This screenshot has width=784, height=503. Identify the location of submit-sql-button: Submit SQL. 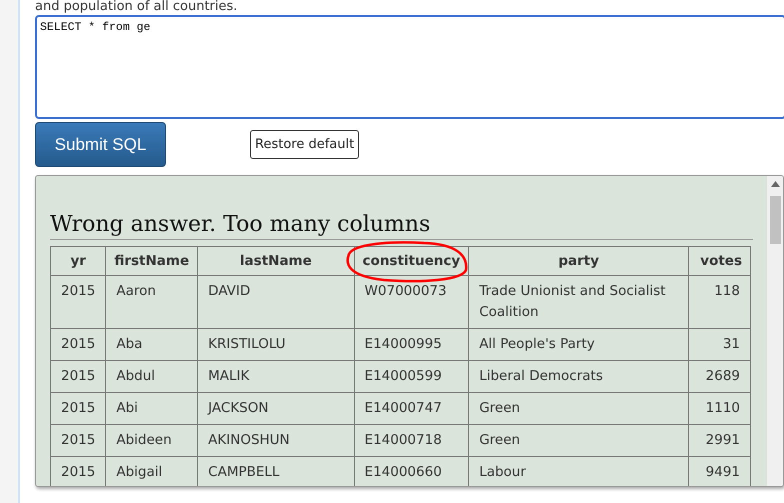
(100, 144).